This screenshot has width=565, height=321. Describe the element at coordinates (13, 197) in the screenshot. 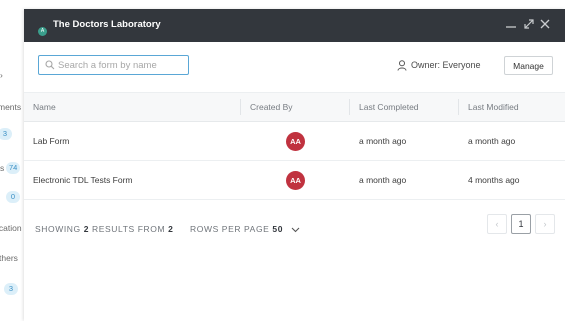

I see `background-sidebar-badge: 0` at that location.